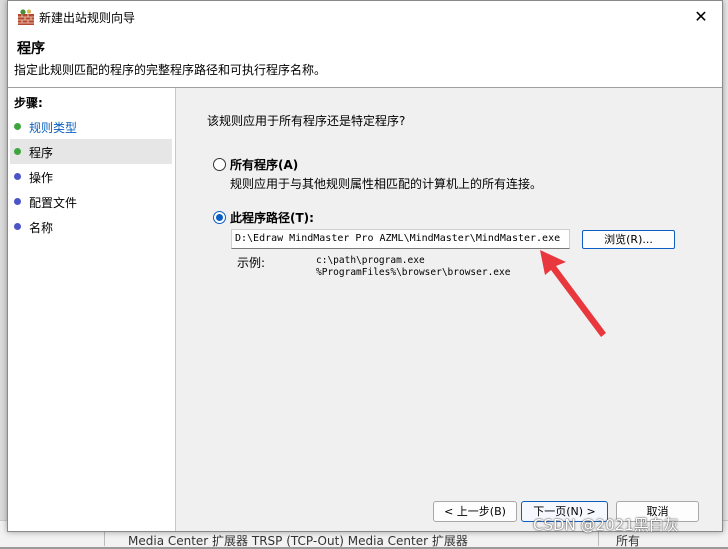 The height and width of the screenshot is (549, 728). I want to click on step-label: 规则类型, so click(53, 128).